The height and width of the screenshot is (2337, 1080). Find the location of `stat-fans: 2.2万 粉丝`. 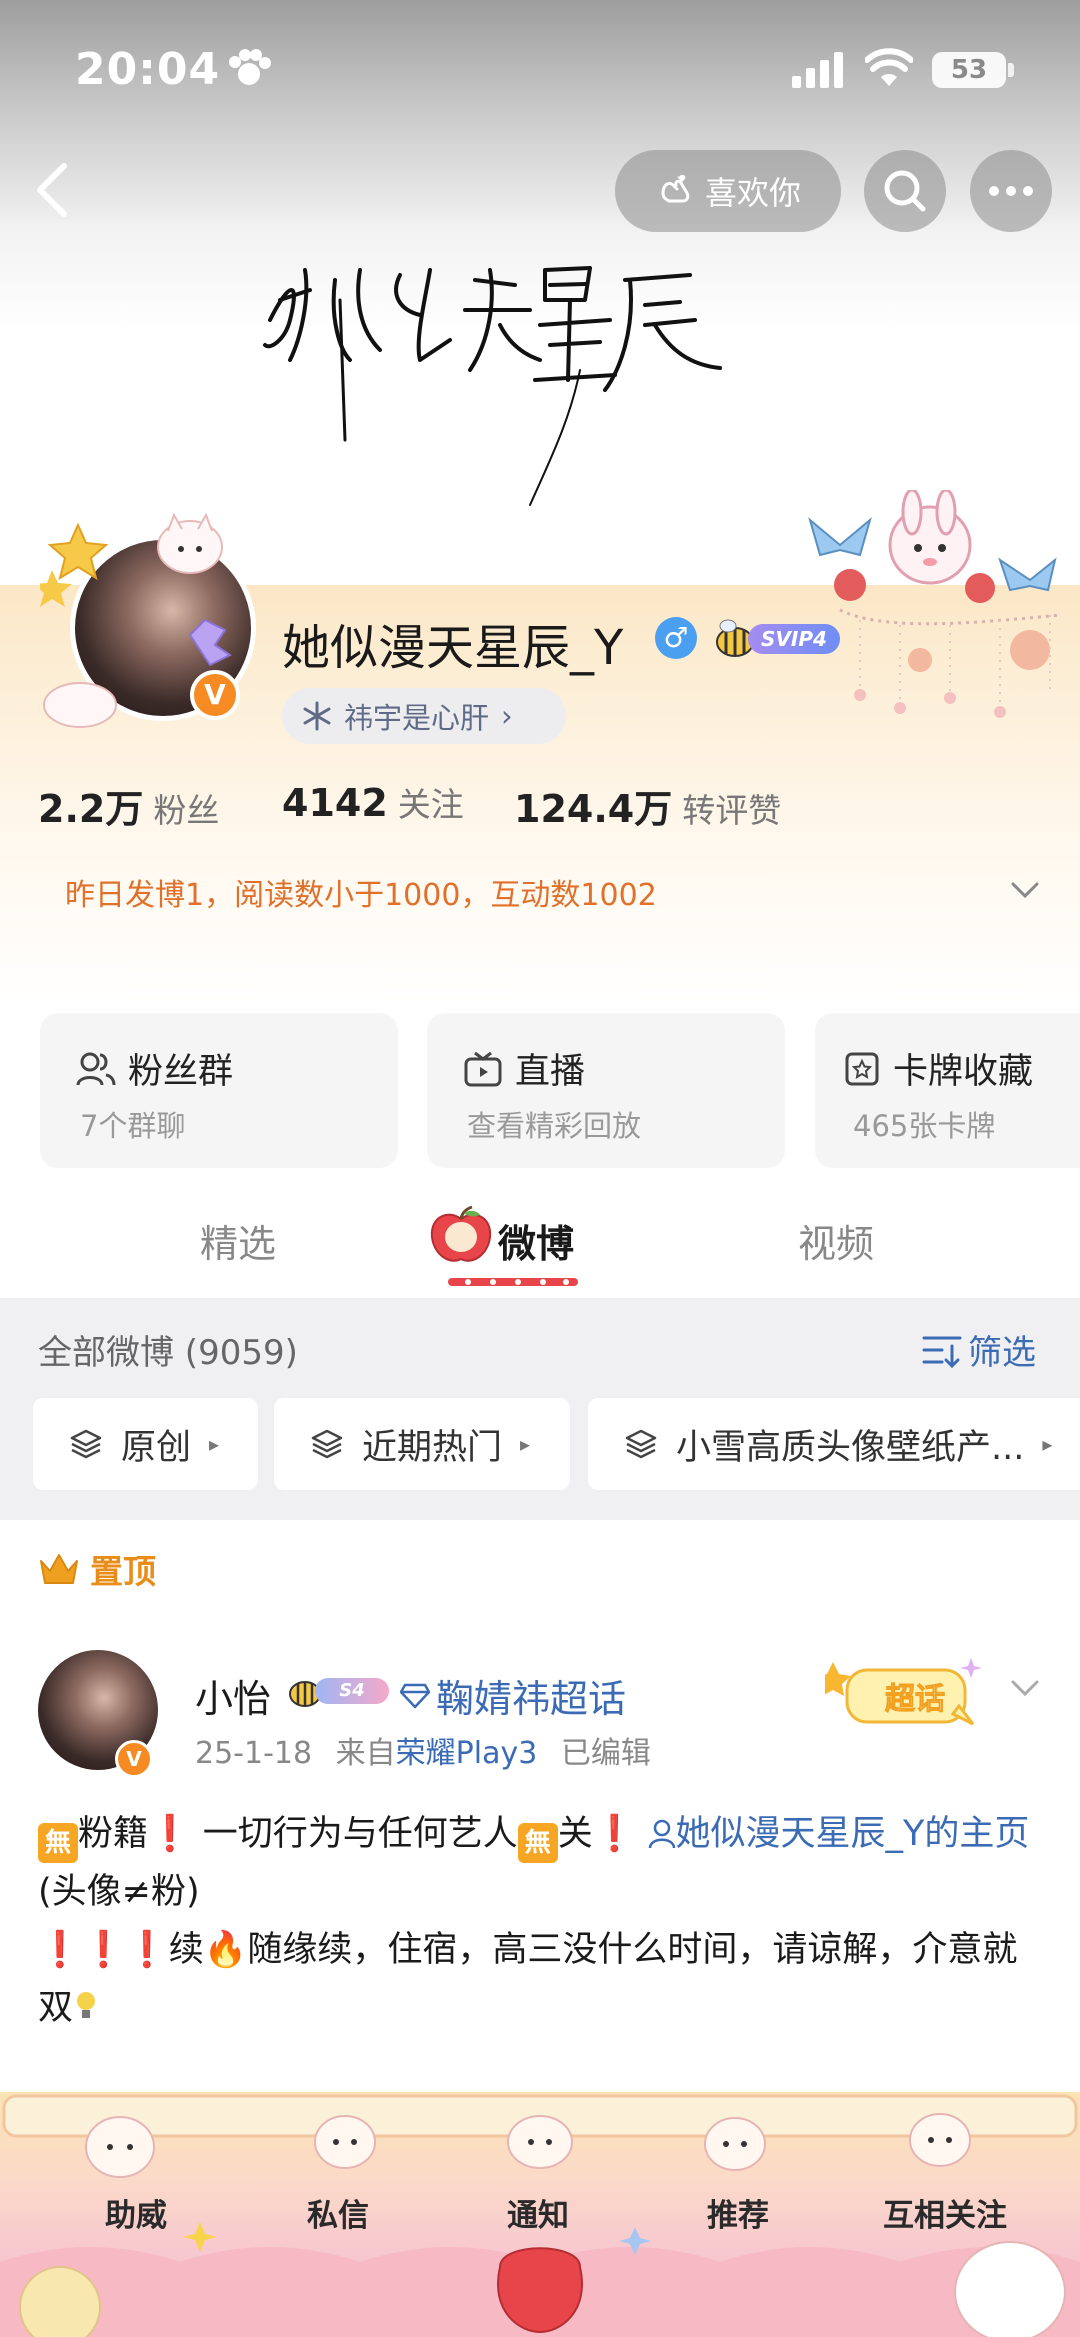

stat-fans: 2.2万 粉丝 is located at coordinates (128, 805).